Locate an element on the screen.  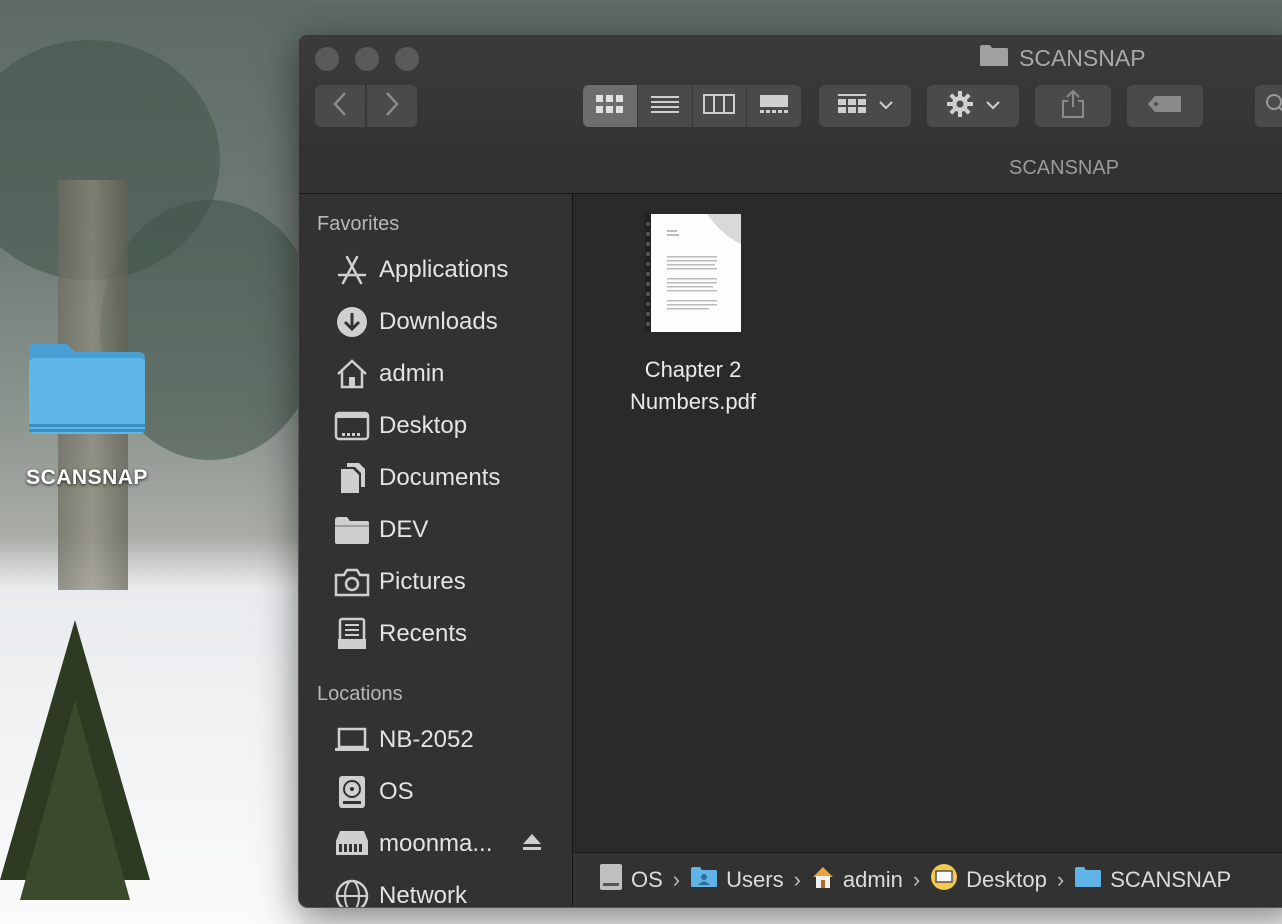
pdf-document-icon is located at coordinates (693, 273).